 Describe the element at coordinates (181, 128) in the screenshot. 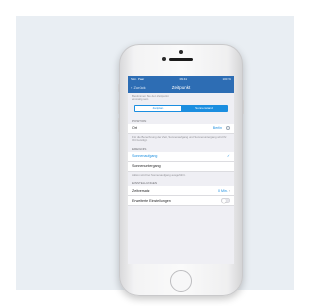

I see `location-row: Ort Berlin` at that location.